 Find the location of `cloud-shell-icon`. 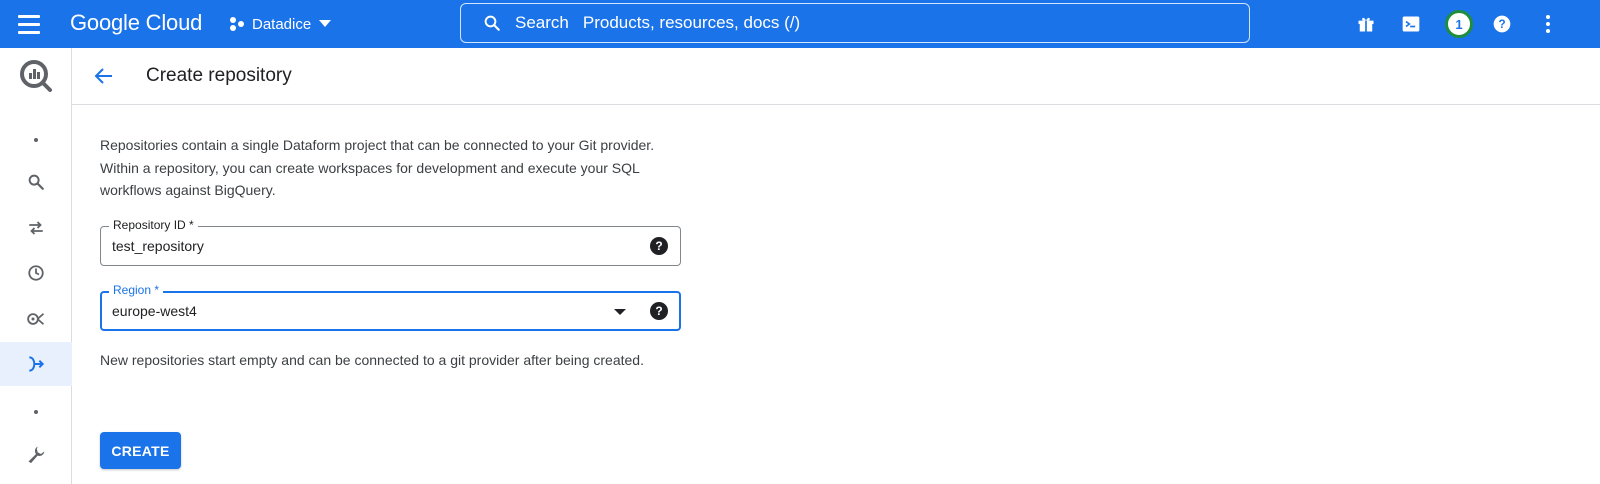

cloud-shell-icon is located at coordinates (1411, 24).